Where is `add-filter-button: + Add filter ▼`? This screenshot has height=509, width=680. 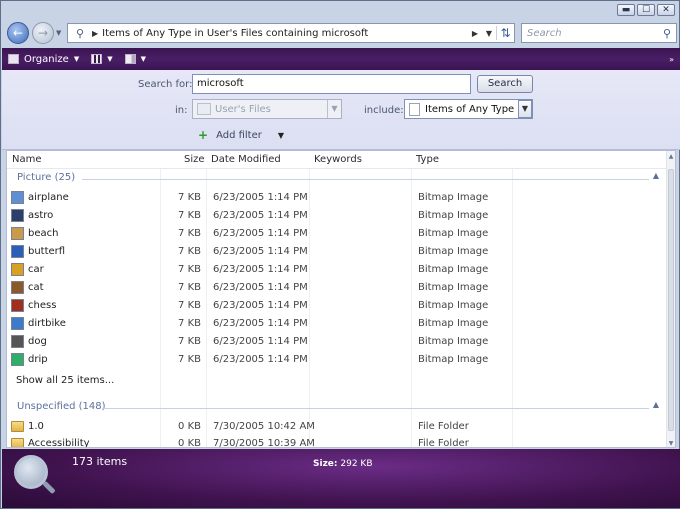 add-filter-button: + Add filter ▼ is located at coordinates (241, 135).